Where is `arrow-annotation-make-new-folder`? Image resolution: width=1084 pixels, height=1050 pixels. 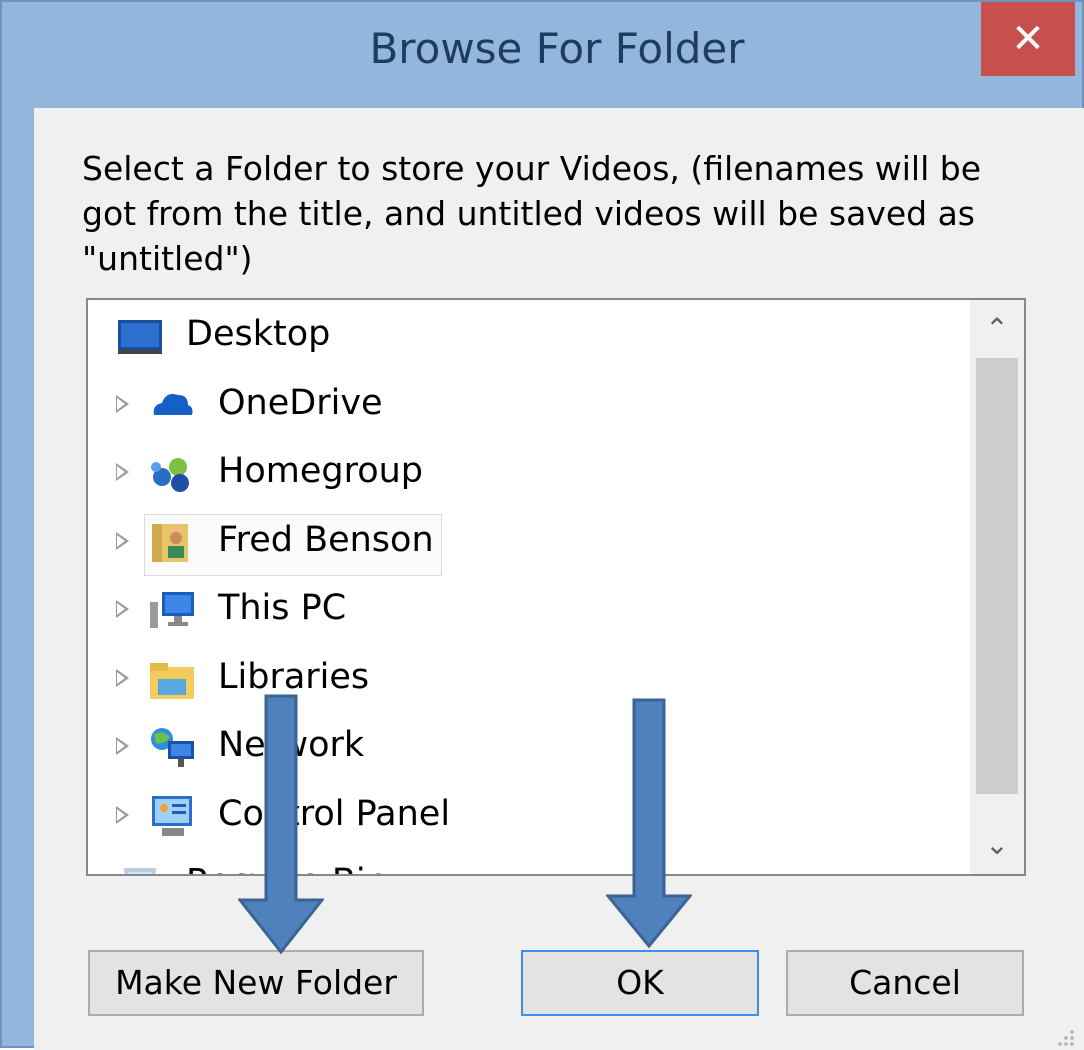 arrow-annotation-make-new-folder is located at coordinates (281, 824).